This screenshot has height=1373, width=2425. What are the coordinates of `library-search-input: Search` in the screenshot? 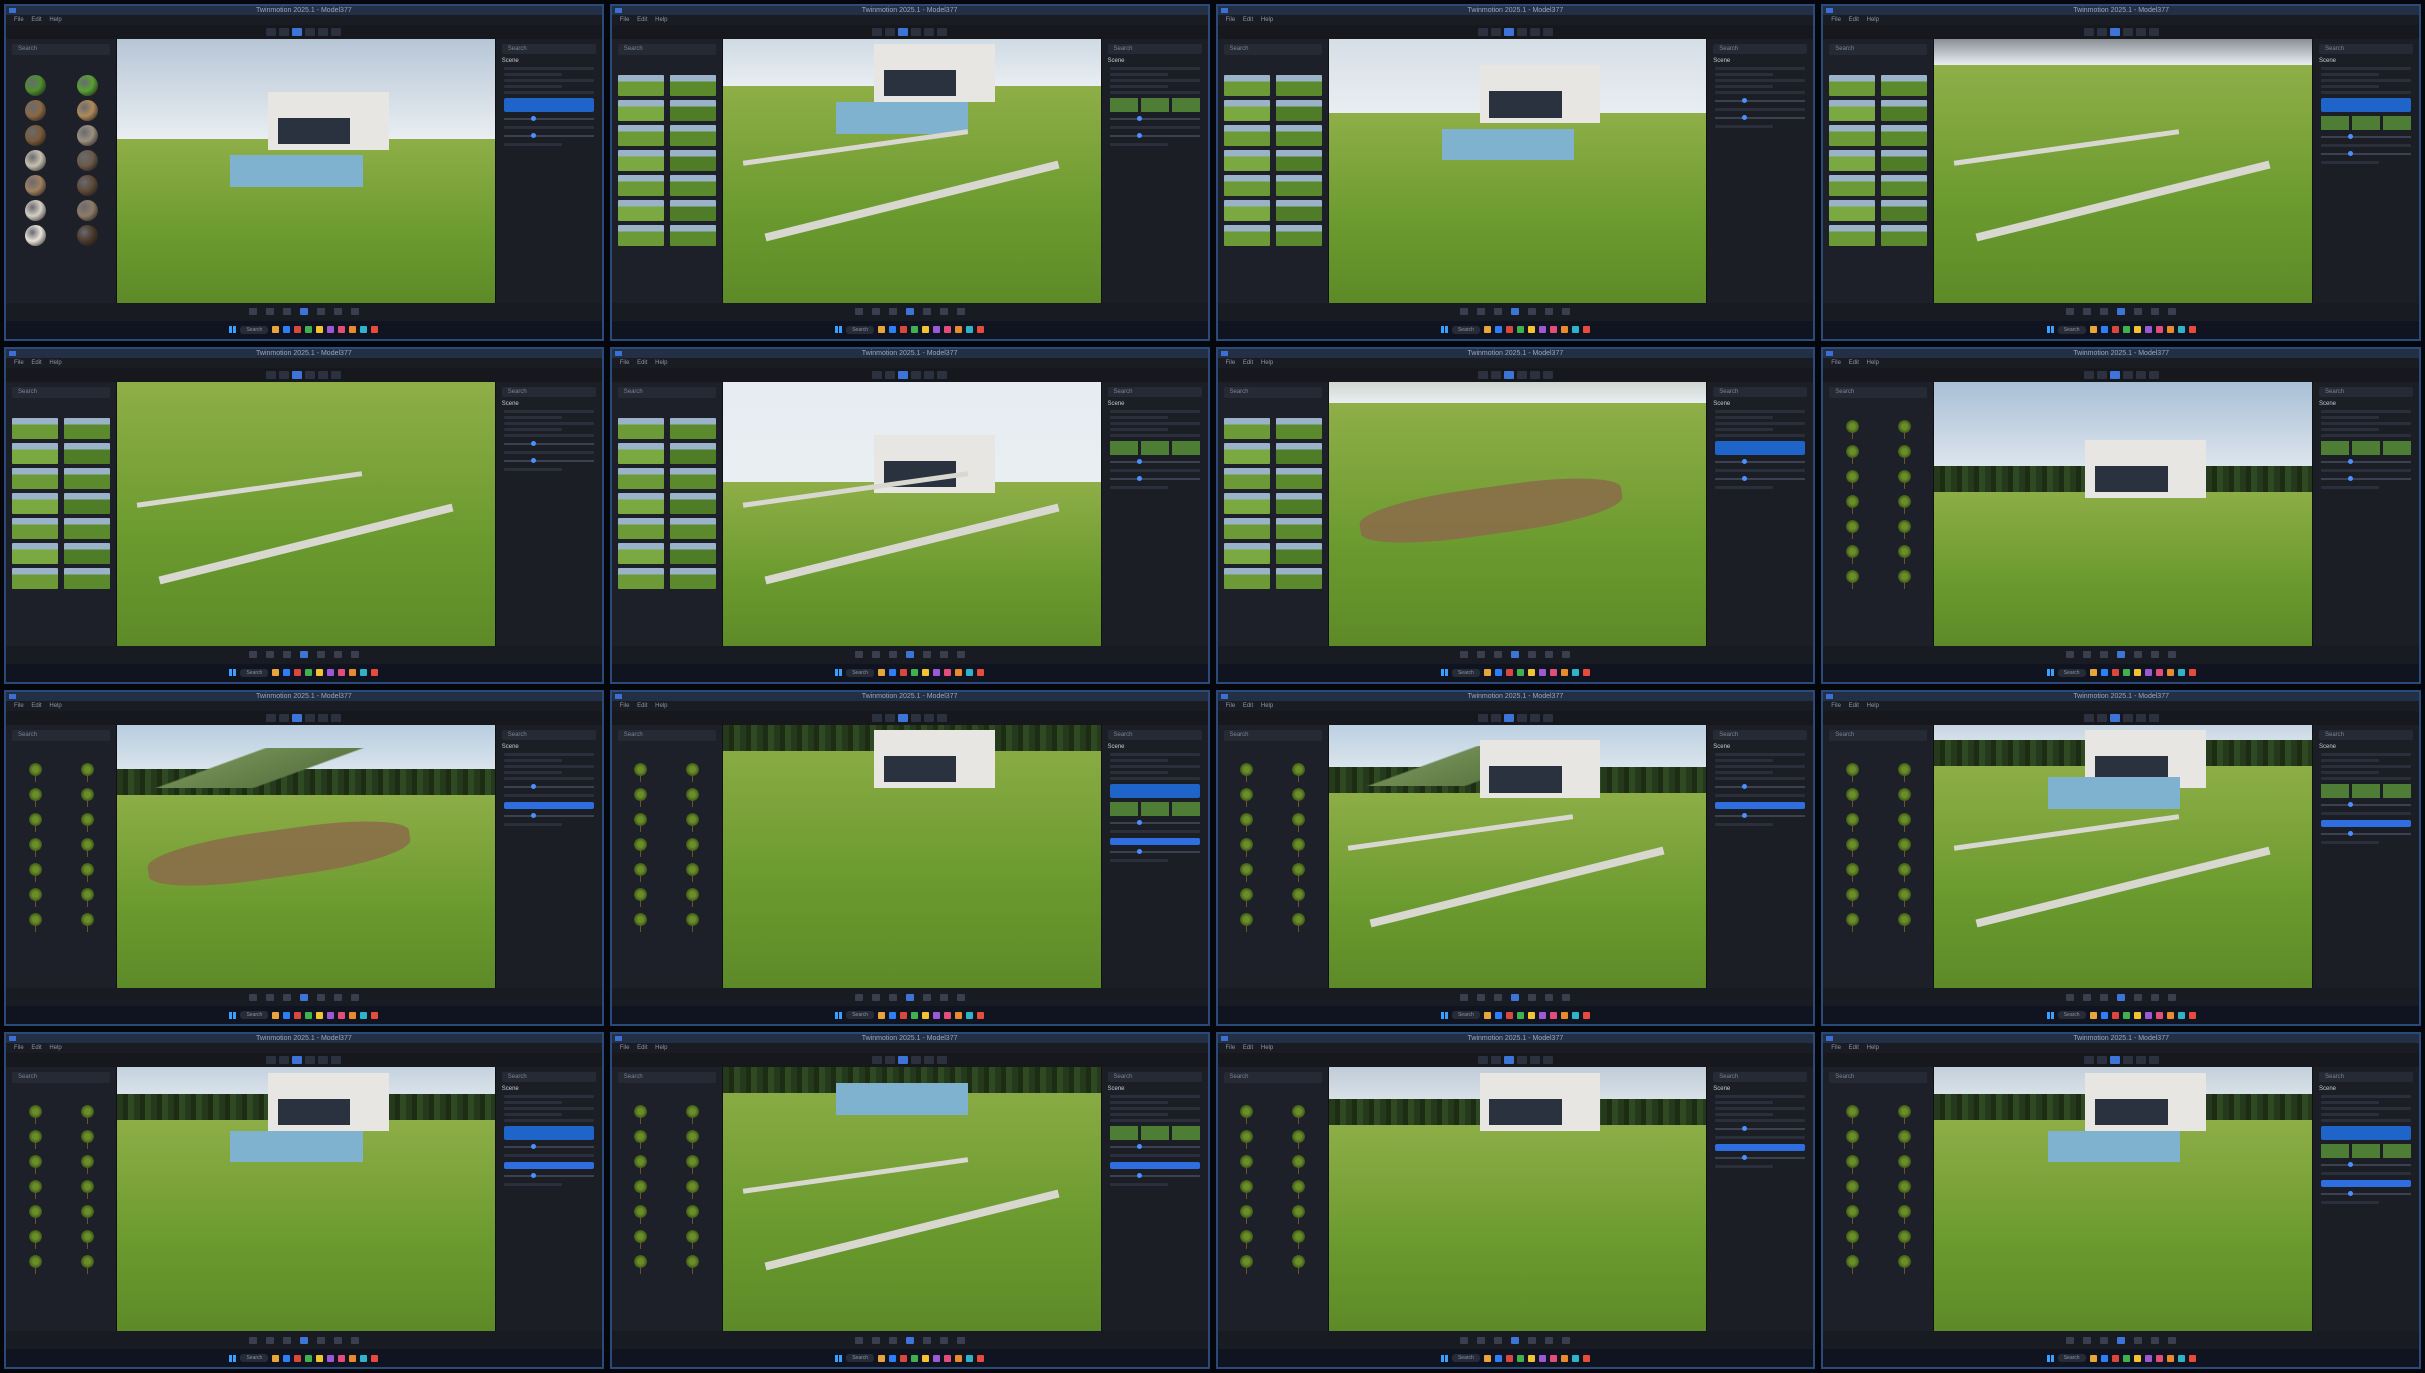 It's located at (1878, 1078).